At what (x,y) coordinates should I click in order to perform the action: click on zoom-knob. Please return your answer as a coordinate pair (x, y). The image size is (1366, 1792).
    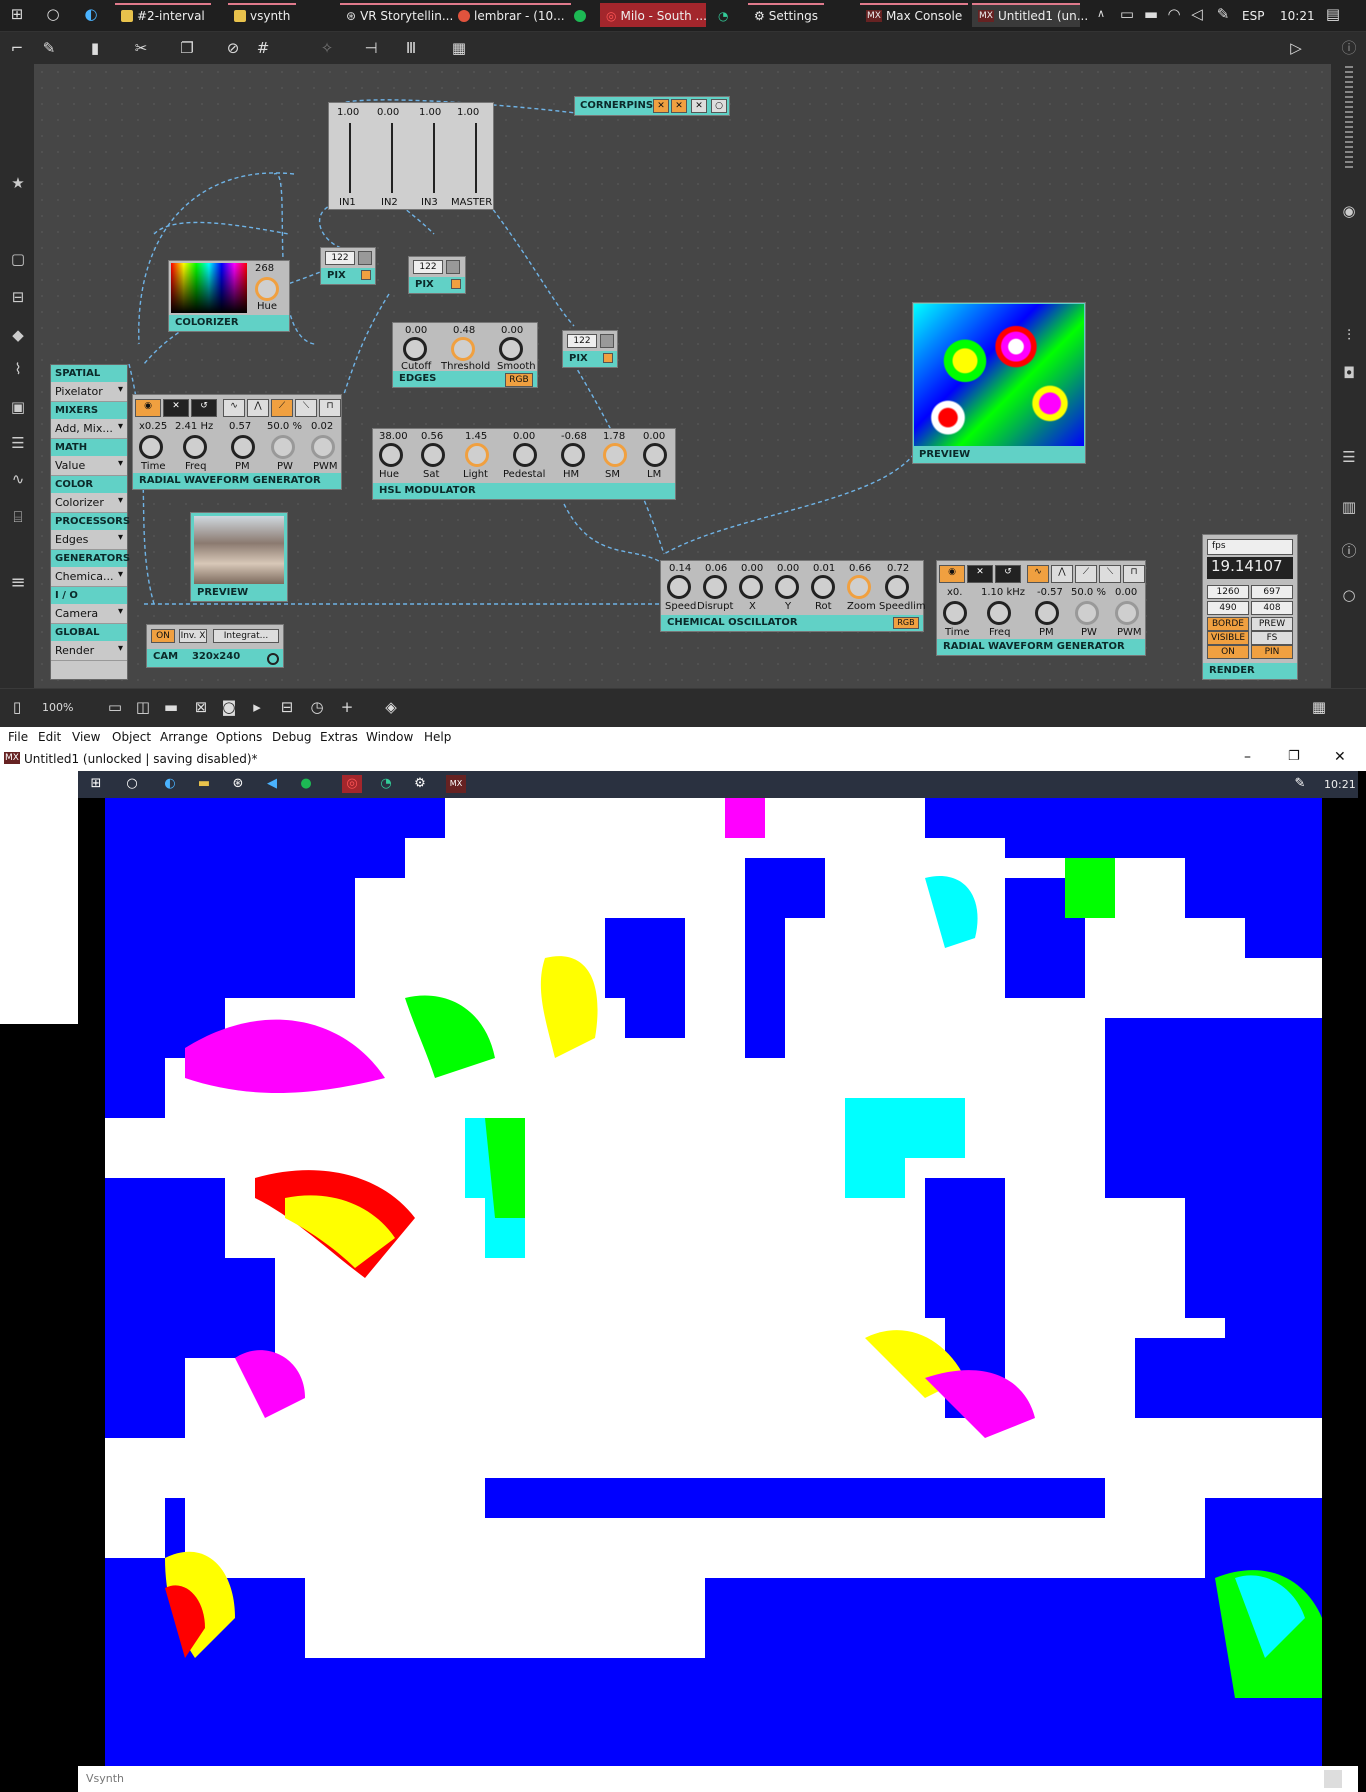
    Looking at the image, I should click on (859, 587).